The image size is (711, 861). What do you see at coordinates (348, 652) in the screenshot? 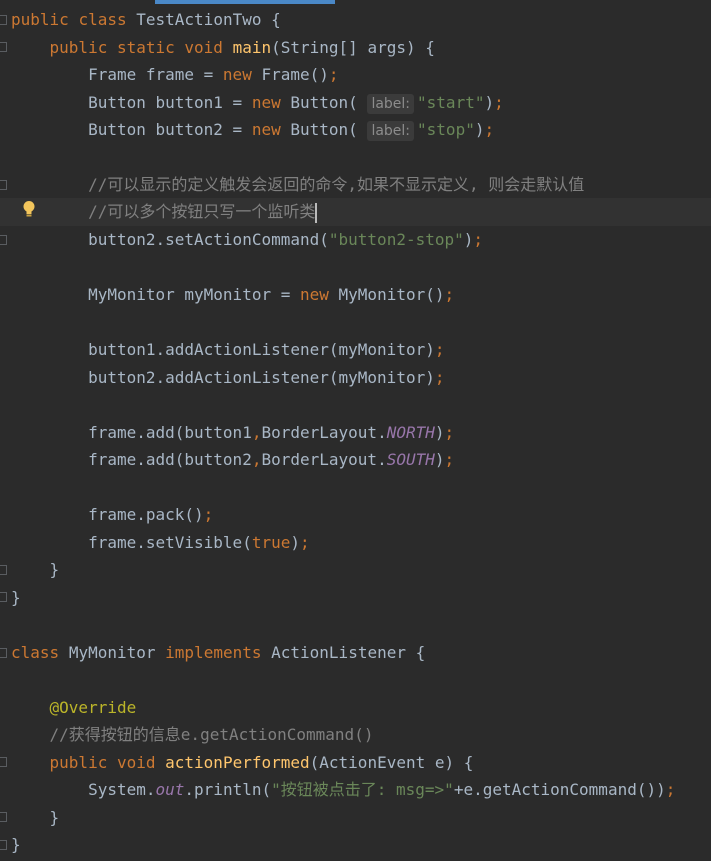
I see `interface-name: ActionListener {` at bounding box center [348, 652].